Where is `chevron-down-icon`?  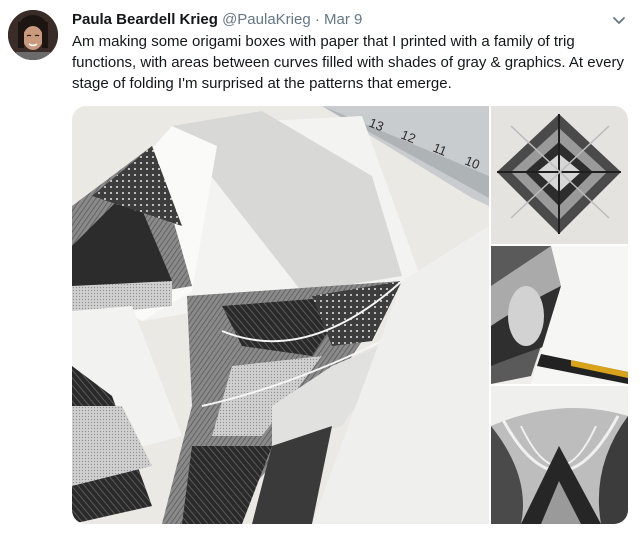
chevron-down-icon is located at coordinates (619, 20).